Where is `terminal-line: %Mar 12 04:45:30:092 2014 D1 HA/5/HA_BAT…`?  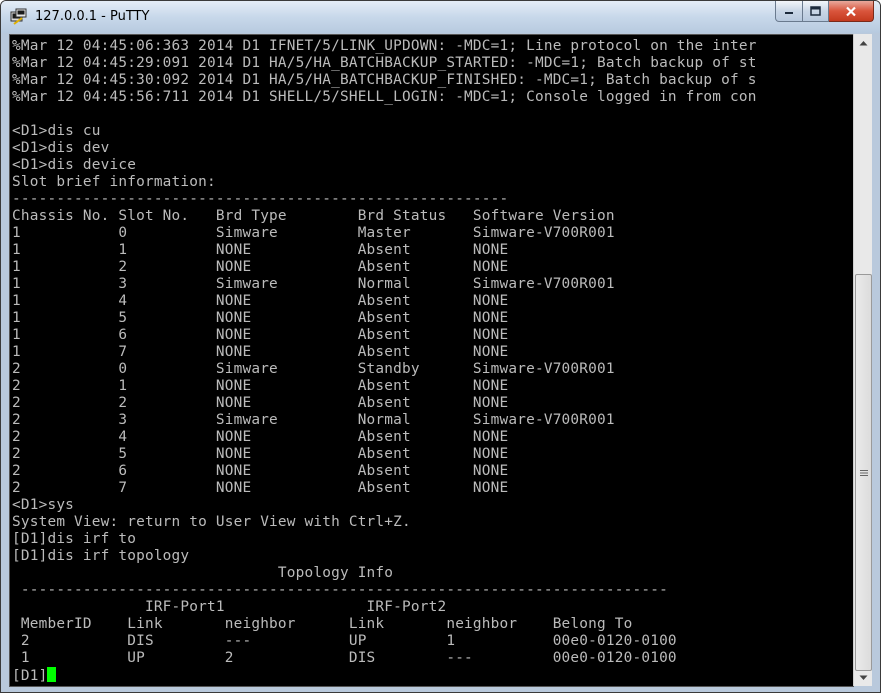
terminal-line: %Mar 12 04:45:30:092 2014 D1 HA/5/HA_BAT… is located at coordinates (384, 80).